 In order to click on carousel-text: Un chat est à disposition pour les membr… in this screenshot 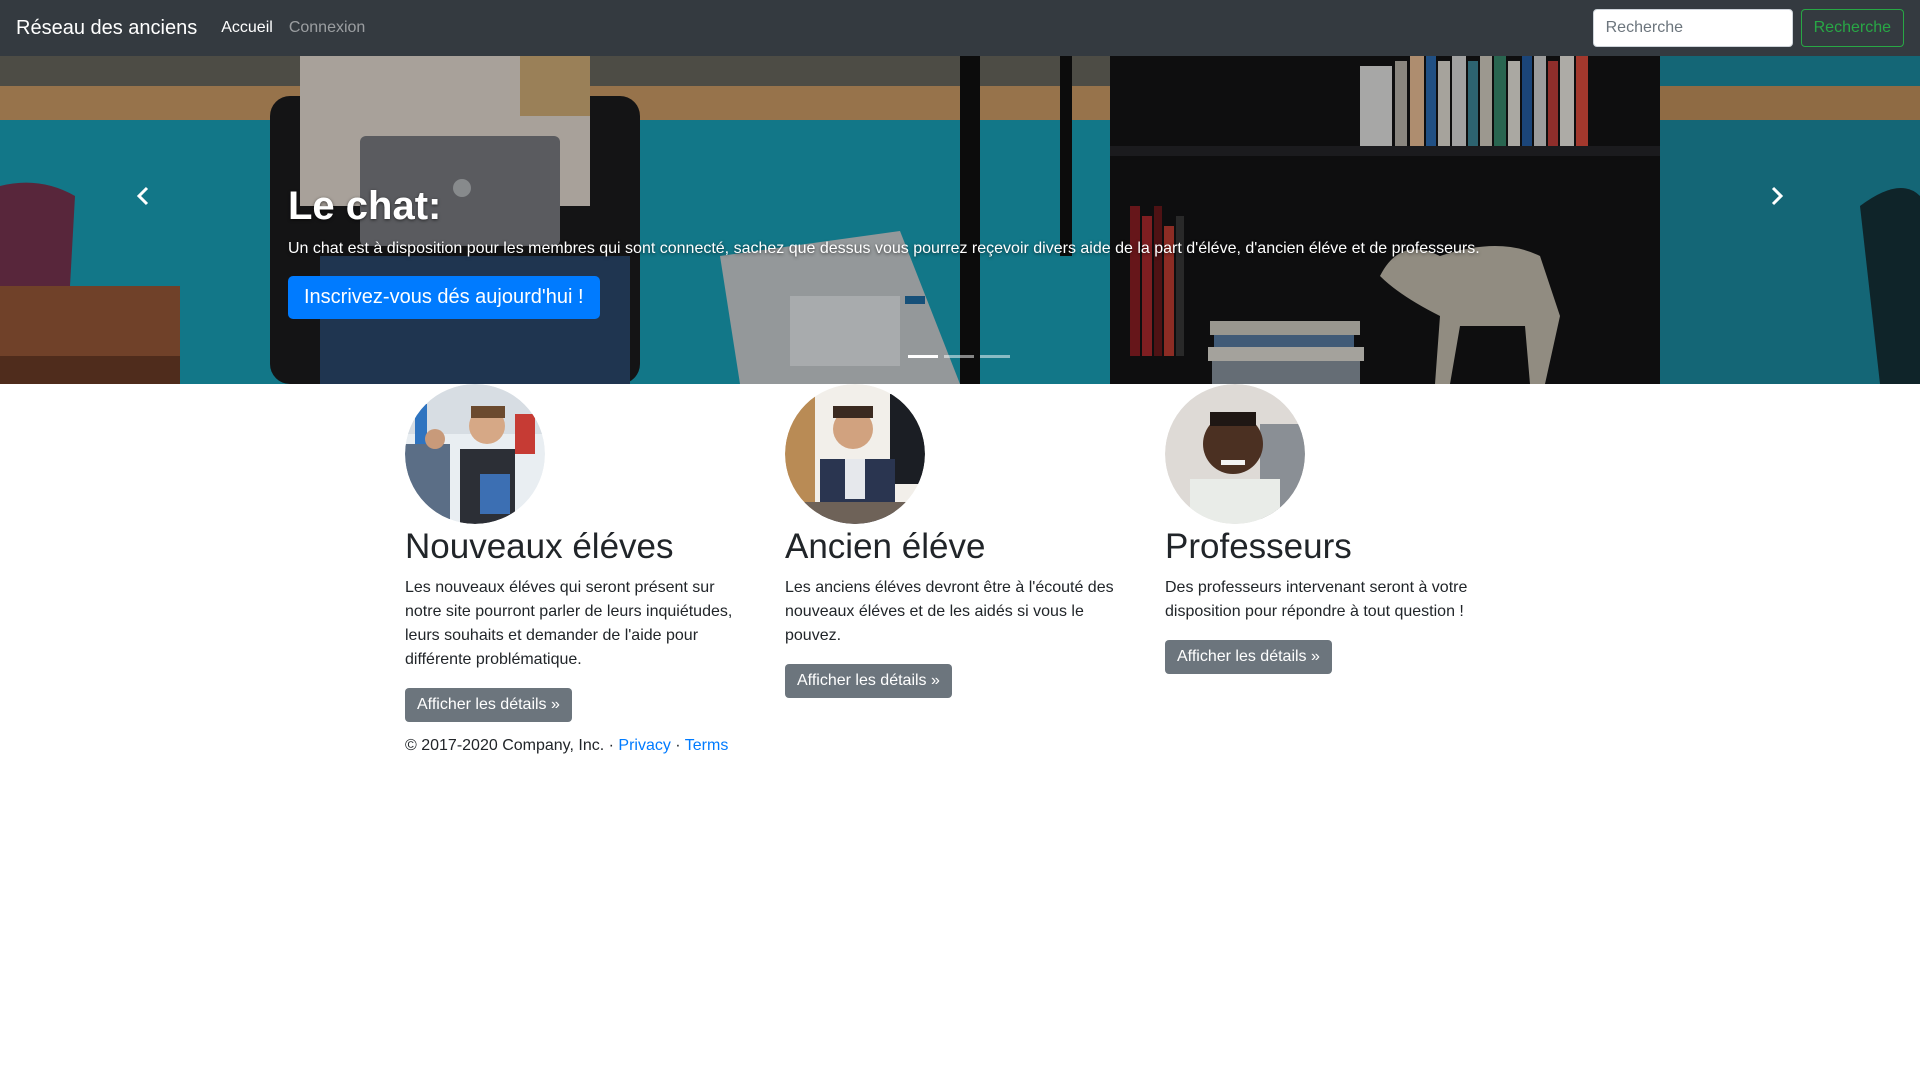, I will do `click(884, 248)`.